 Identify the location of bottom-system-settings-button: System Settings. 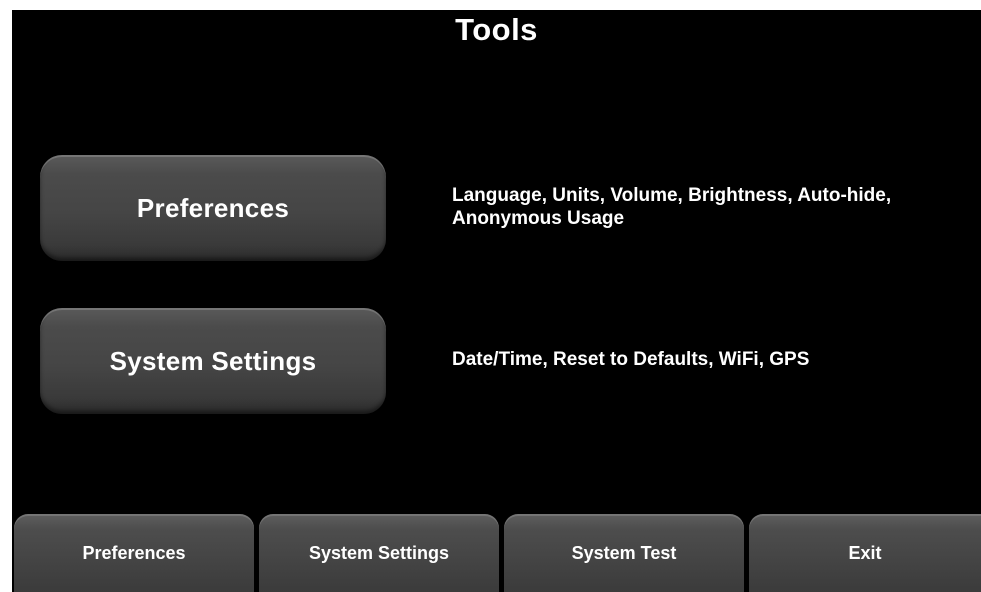
(379, 553).